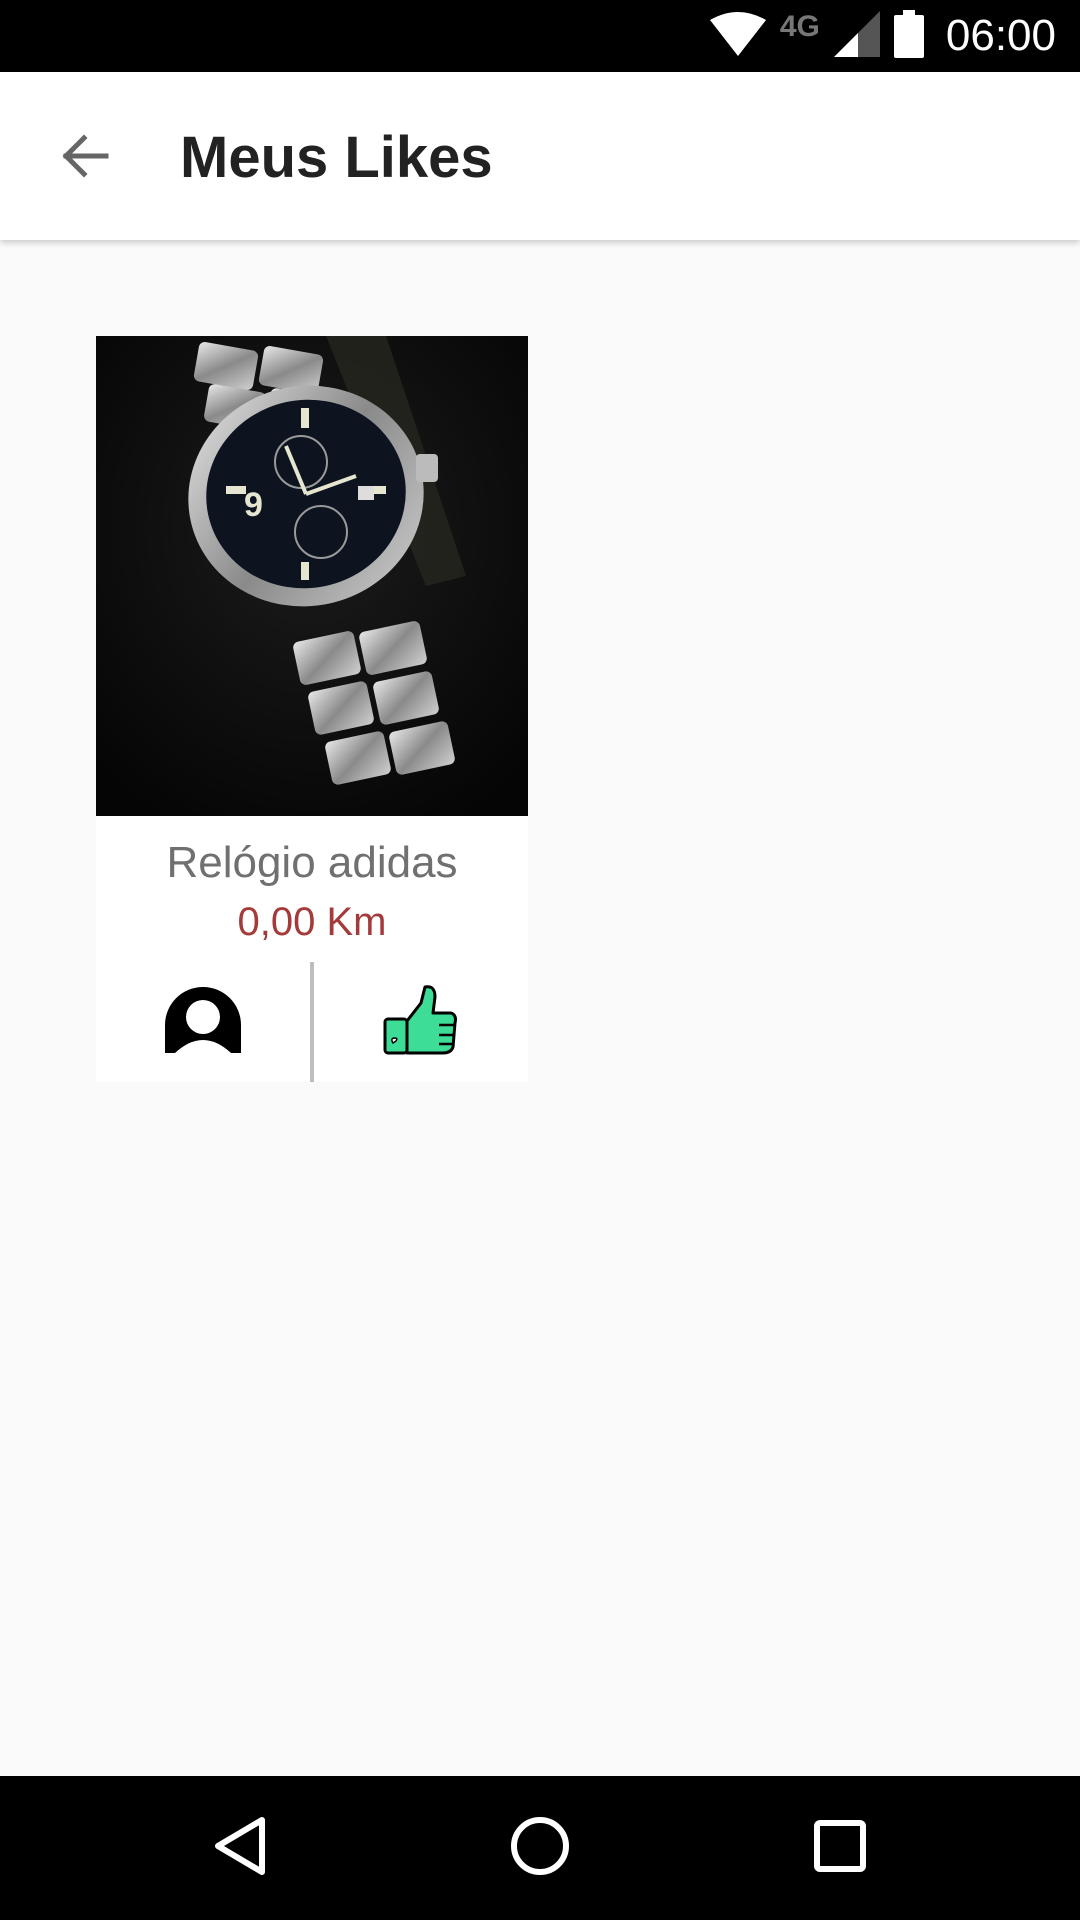 The height and width of the screenshot is (1920, 1080). I want to click on item-actions, so click(312, 1022).